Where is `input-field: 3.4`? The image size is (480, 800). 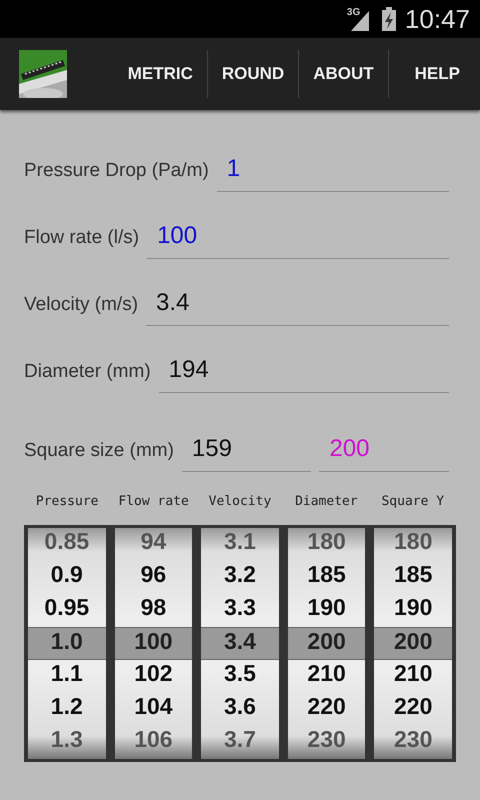 input-field: 3.4 is located at coordinates (297, 307).